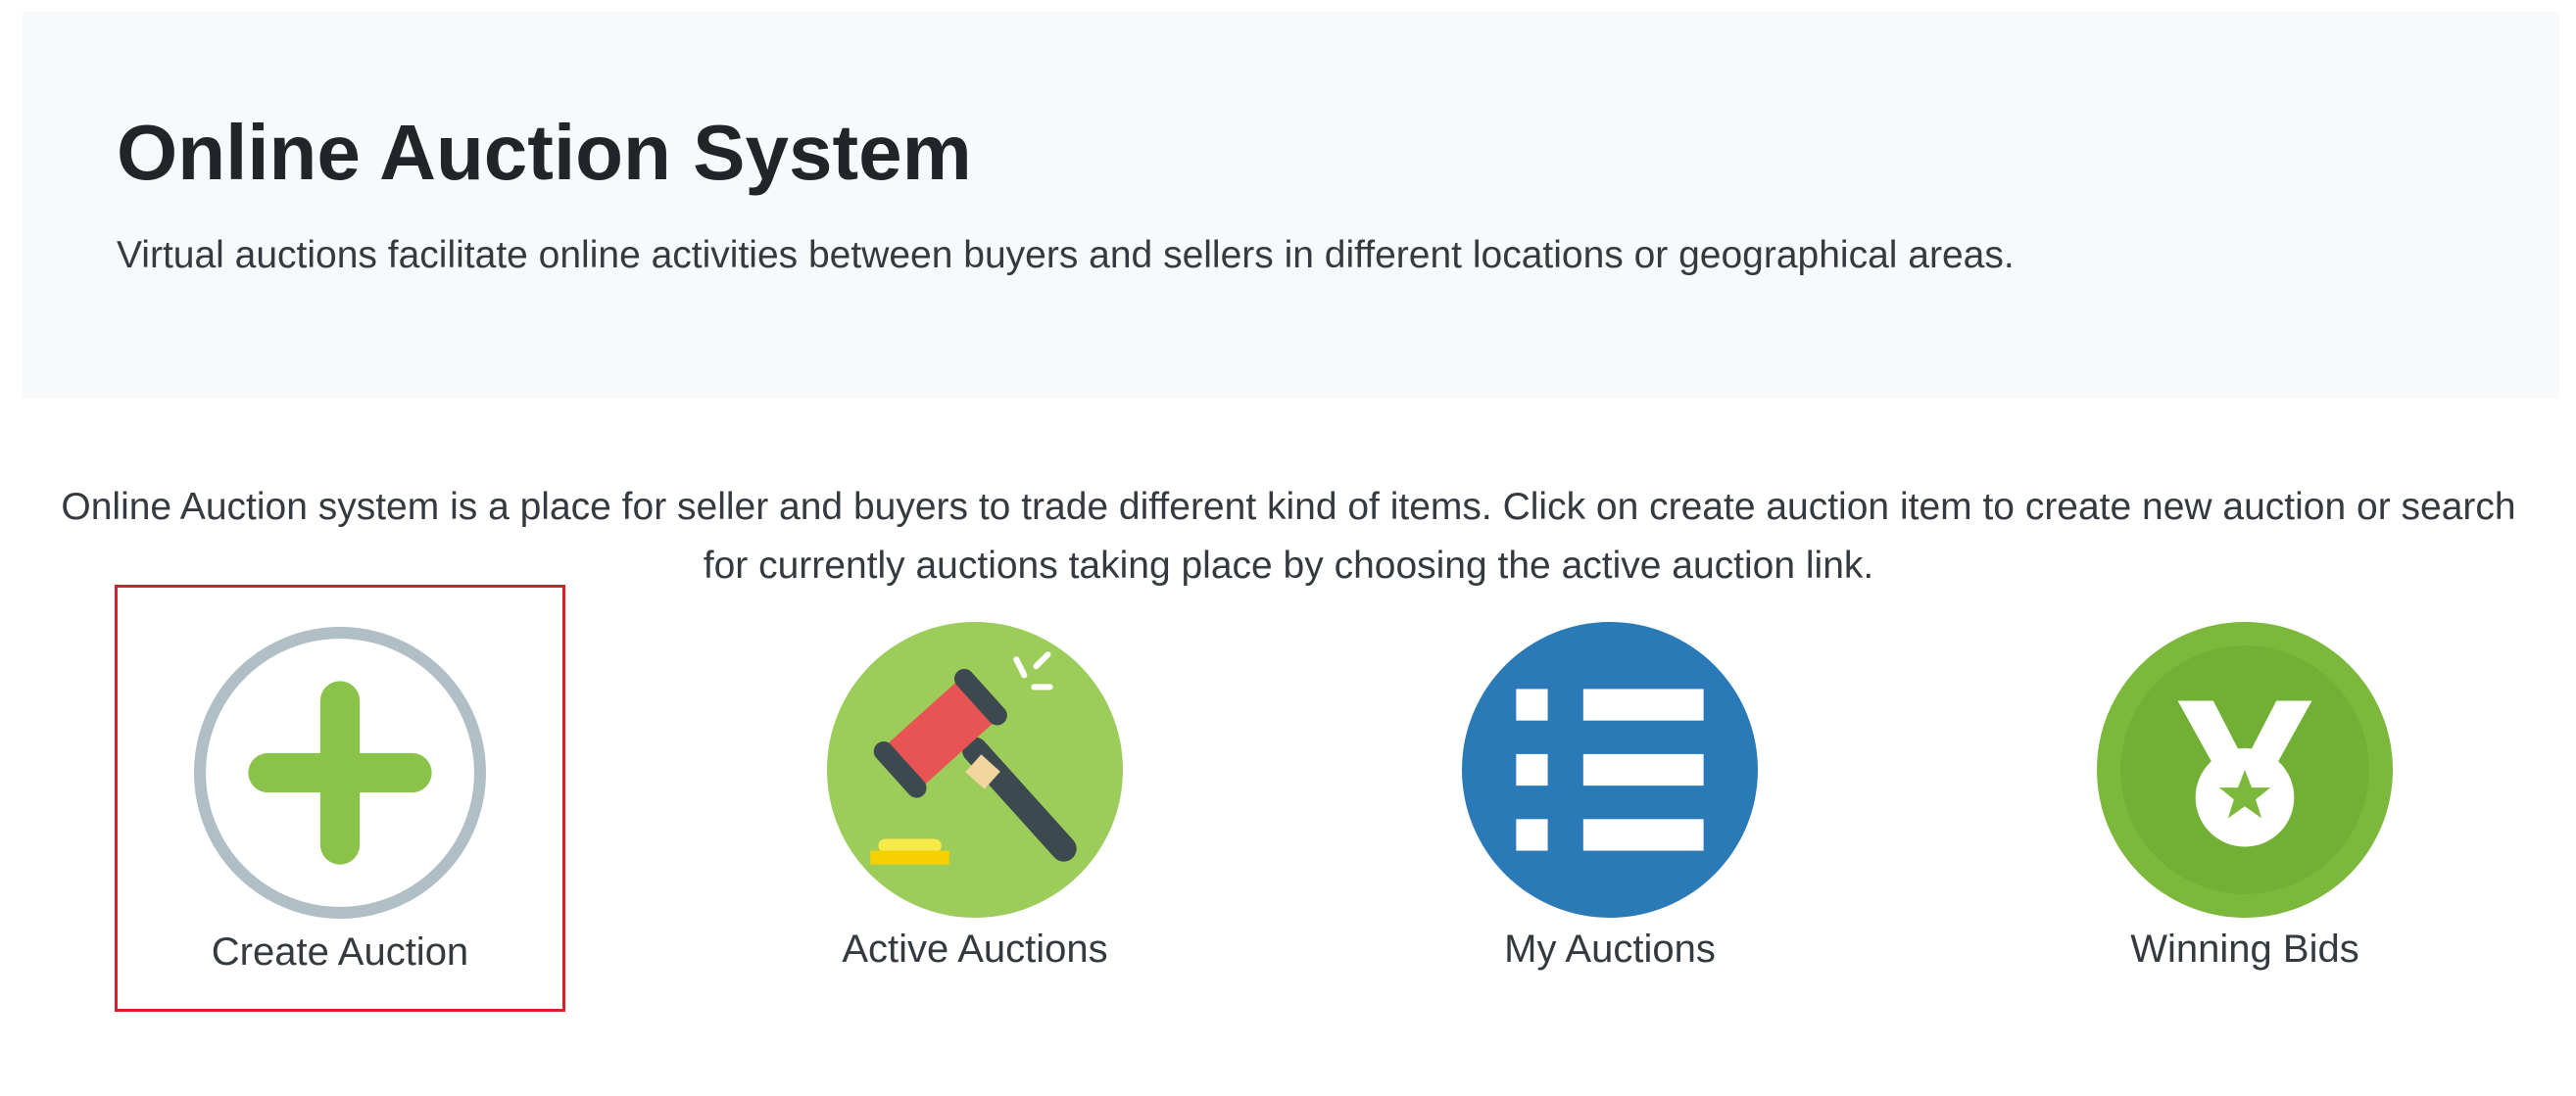 The height and width of the screenshot is (1096, 2576). Describe the element at coordinates (544, 152) in the screenshot. I see `page-title: Online Auction System` at that location.